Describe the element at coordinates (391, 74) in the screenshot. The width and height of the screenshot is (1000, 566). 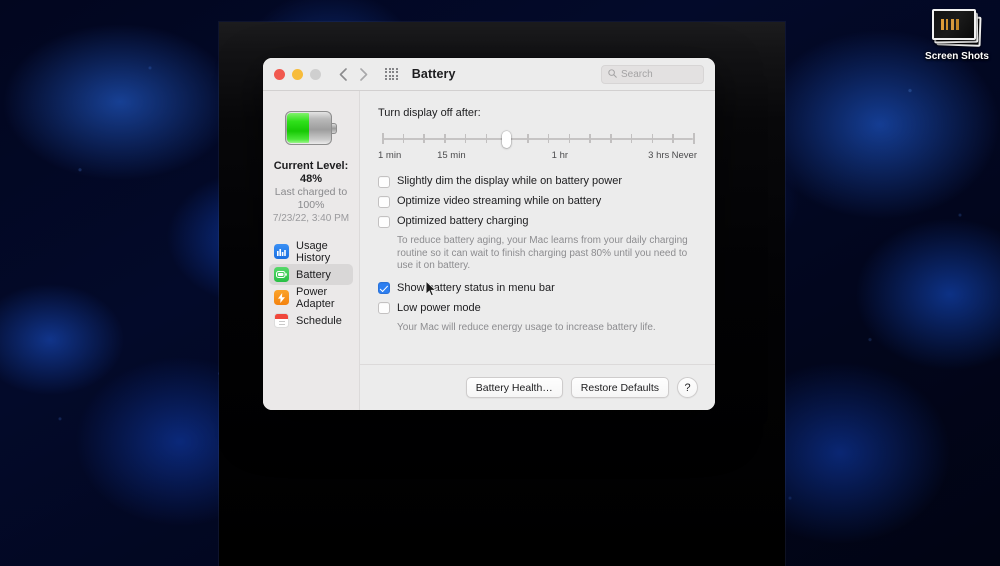
I see `show-all-grid-icon` at that location.